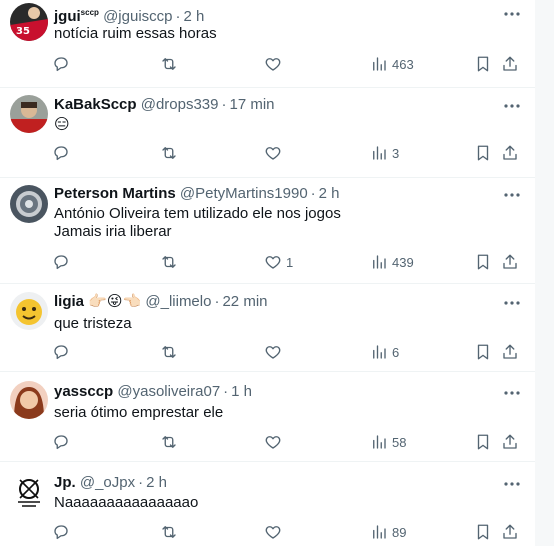  Describe the element at coordinates (396, 153) in the screenshot. I see `view-count: 3` at that location.